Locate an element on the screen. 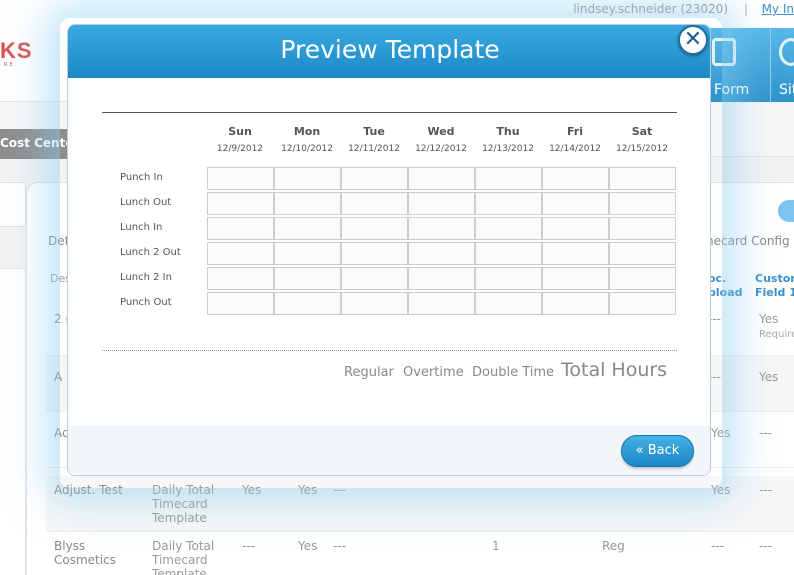 The height and width of the screenshot is (575, 794). my-info-link: My In is located at coordinates (778, 9).